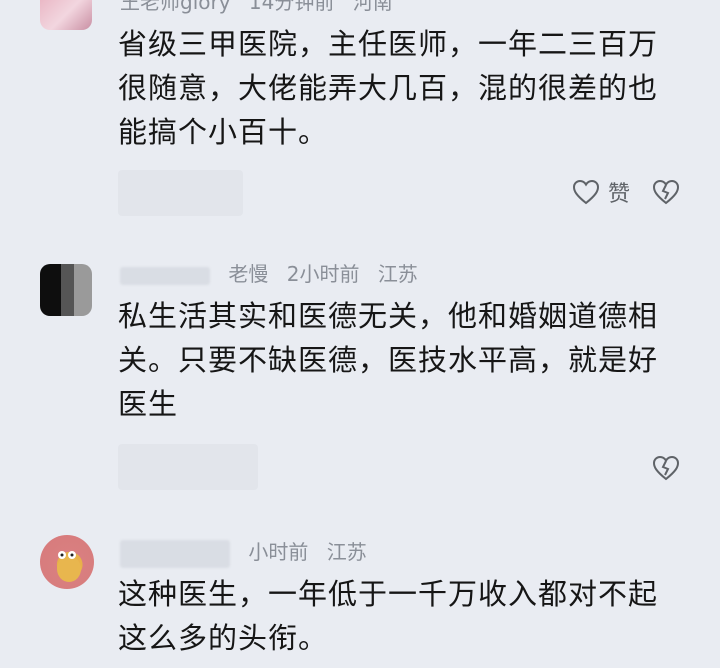  Describe the element at coordinates (586, 192) in the screenshot. I see `heart-outline-icon` at that location.